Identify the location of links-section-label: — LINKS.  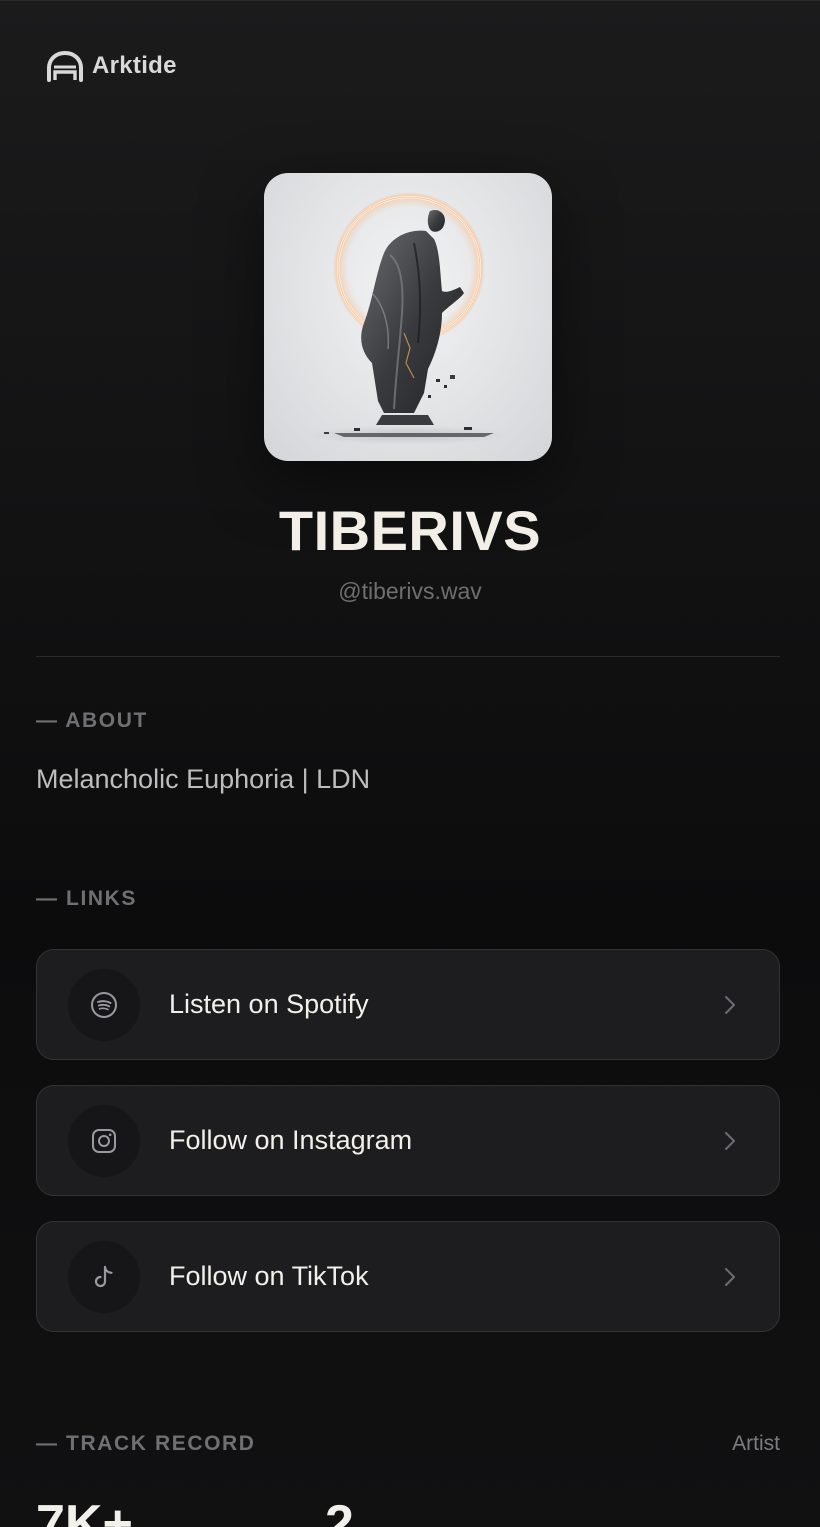
(87, 898).